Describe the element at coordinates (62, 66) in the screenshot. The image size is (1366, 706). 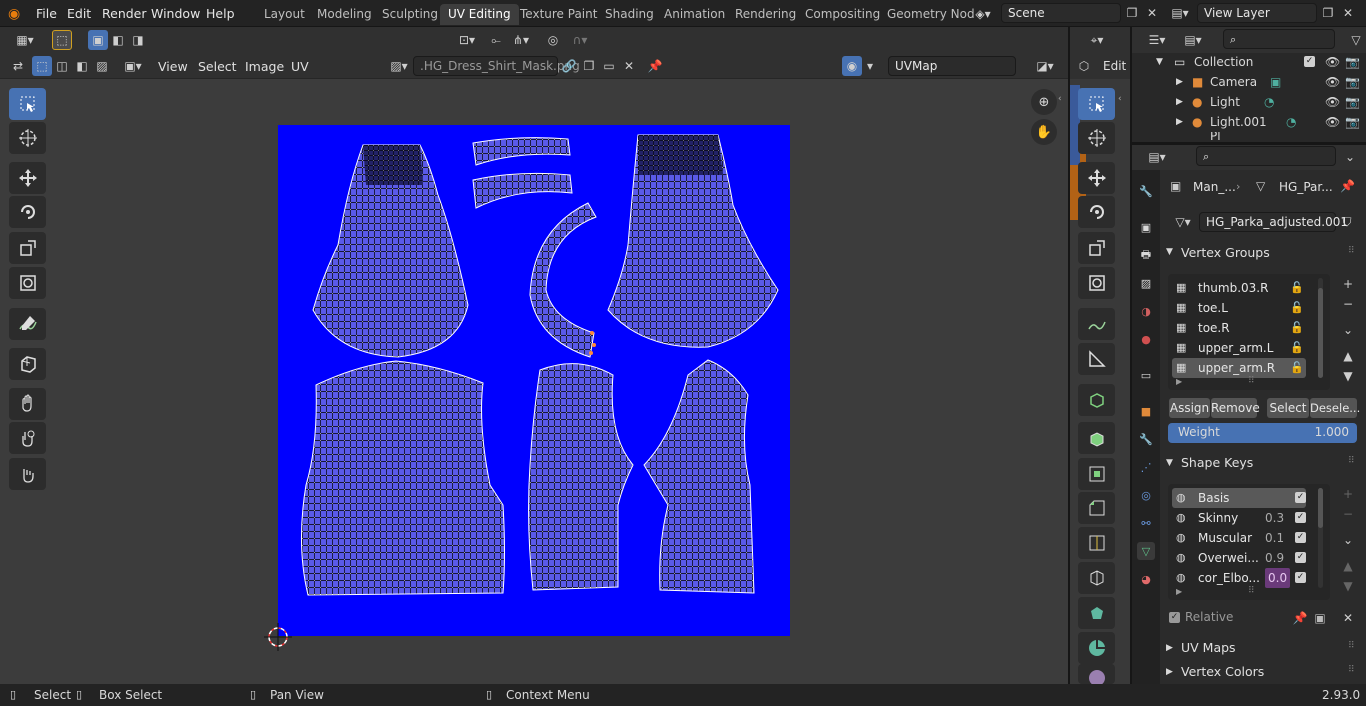
I see `edge-select-mode-icon: ◫` at that location.